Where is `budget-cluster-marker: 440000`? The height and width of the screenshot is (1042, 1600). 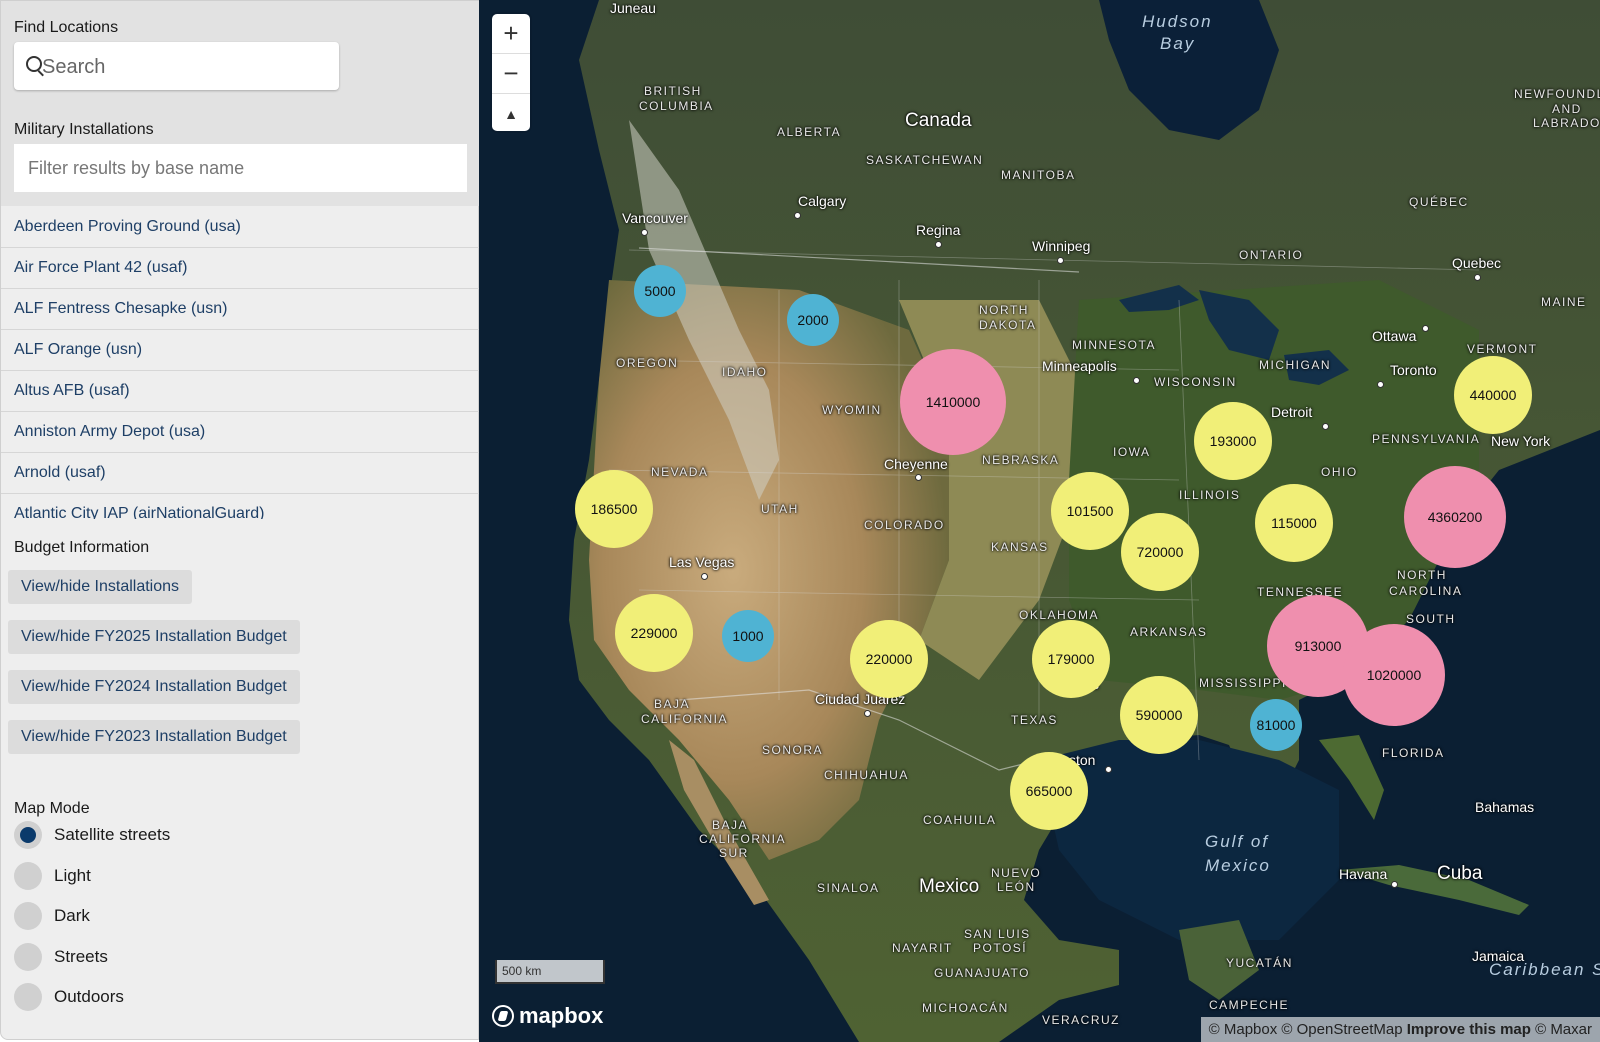
budget-cluster-marker: 440000 is located at coordinates (1493, 395).